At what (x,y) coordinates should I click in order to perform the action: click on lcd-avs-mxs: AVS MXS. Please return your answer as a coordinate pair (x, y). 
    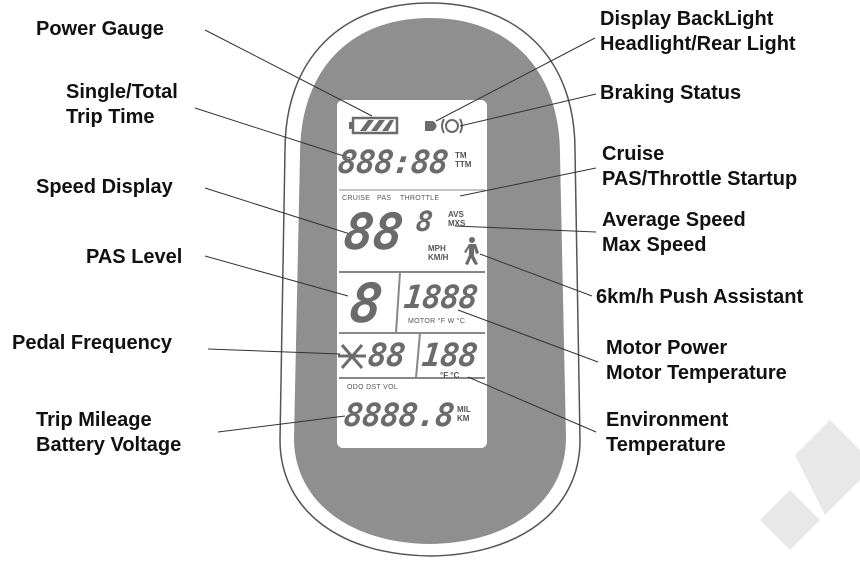
    Looking at the image, I should click on (456, 219).